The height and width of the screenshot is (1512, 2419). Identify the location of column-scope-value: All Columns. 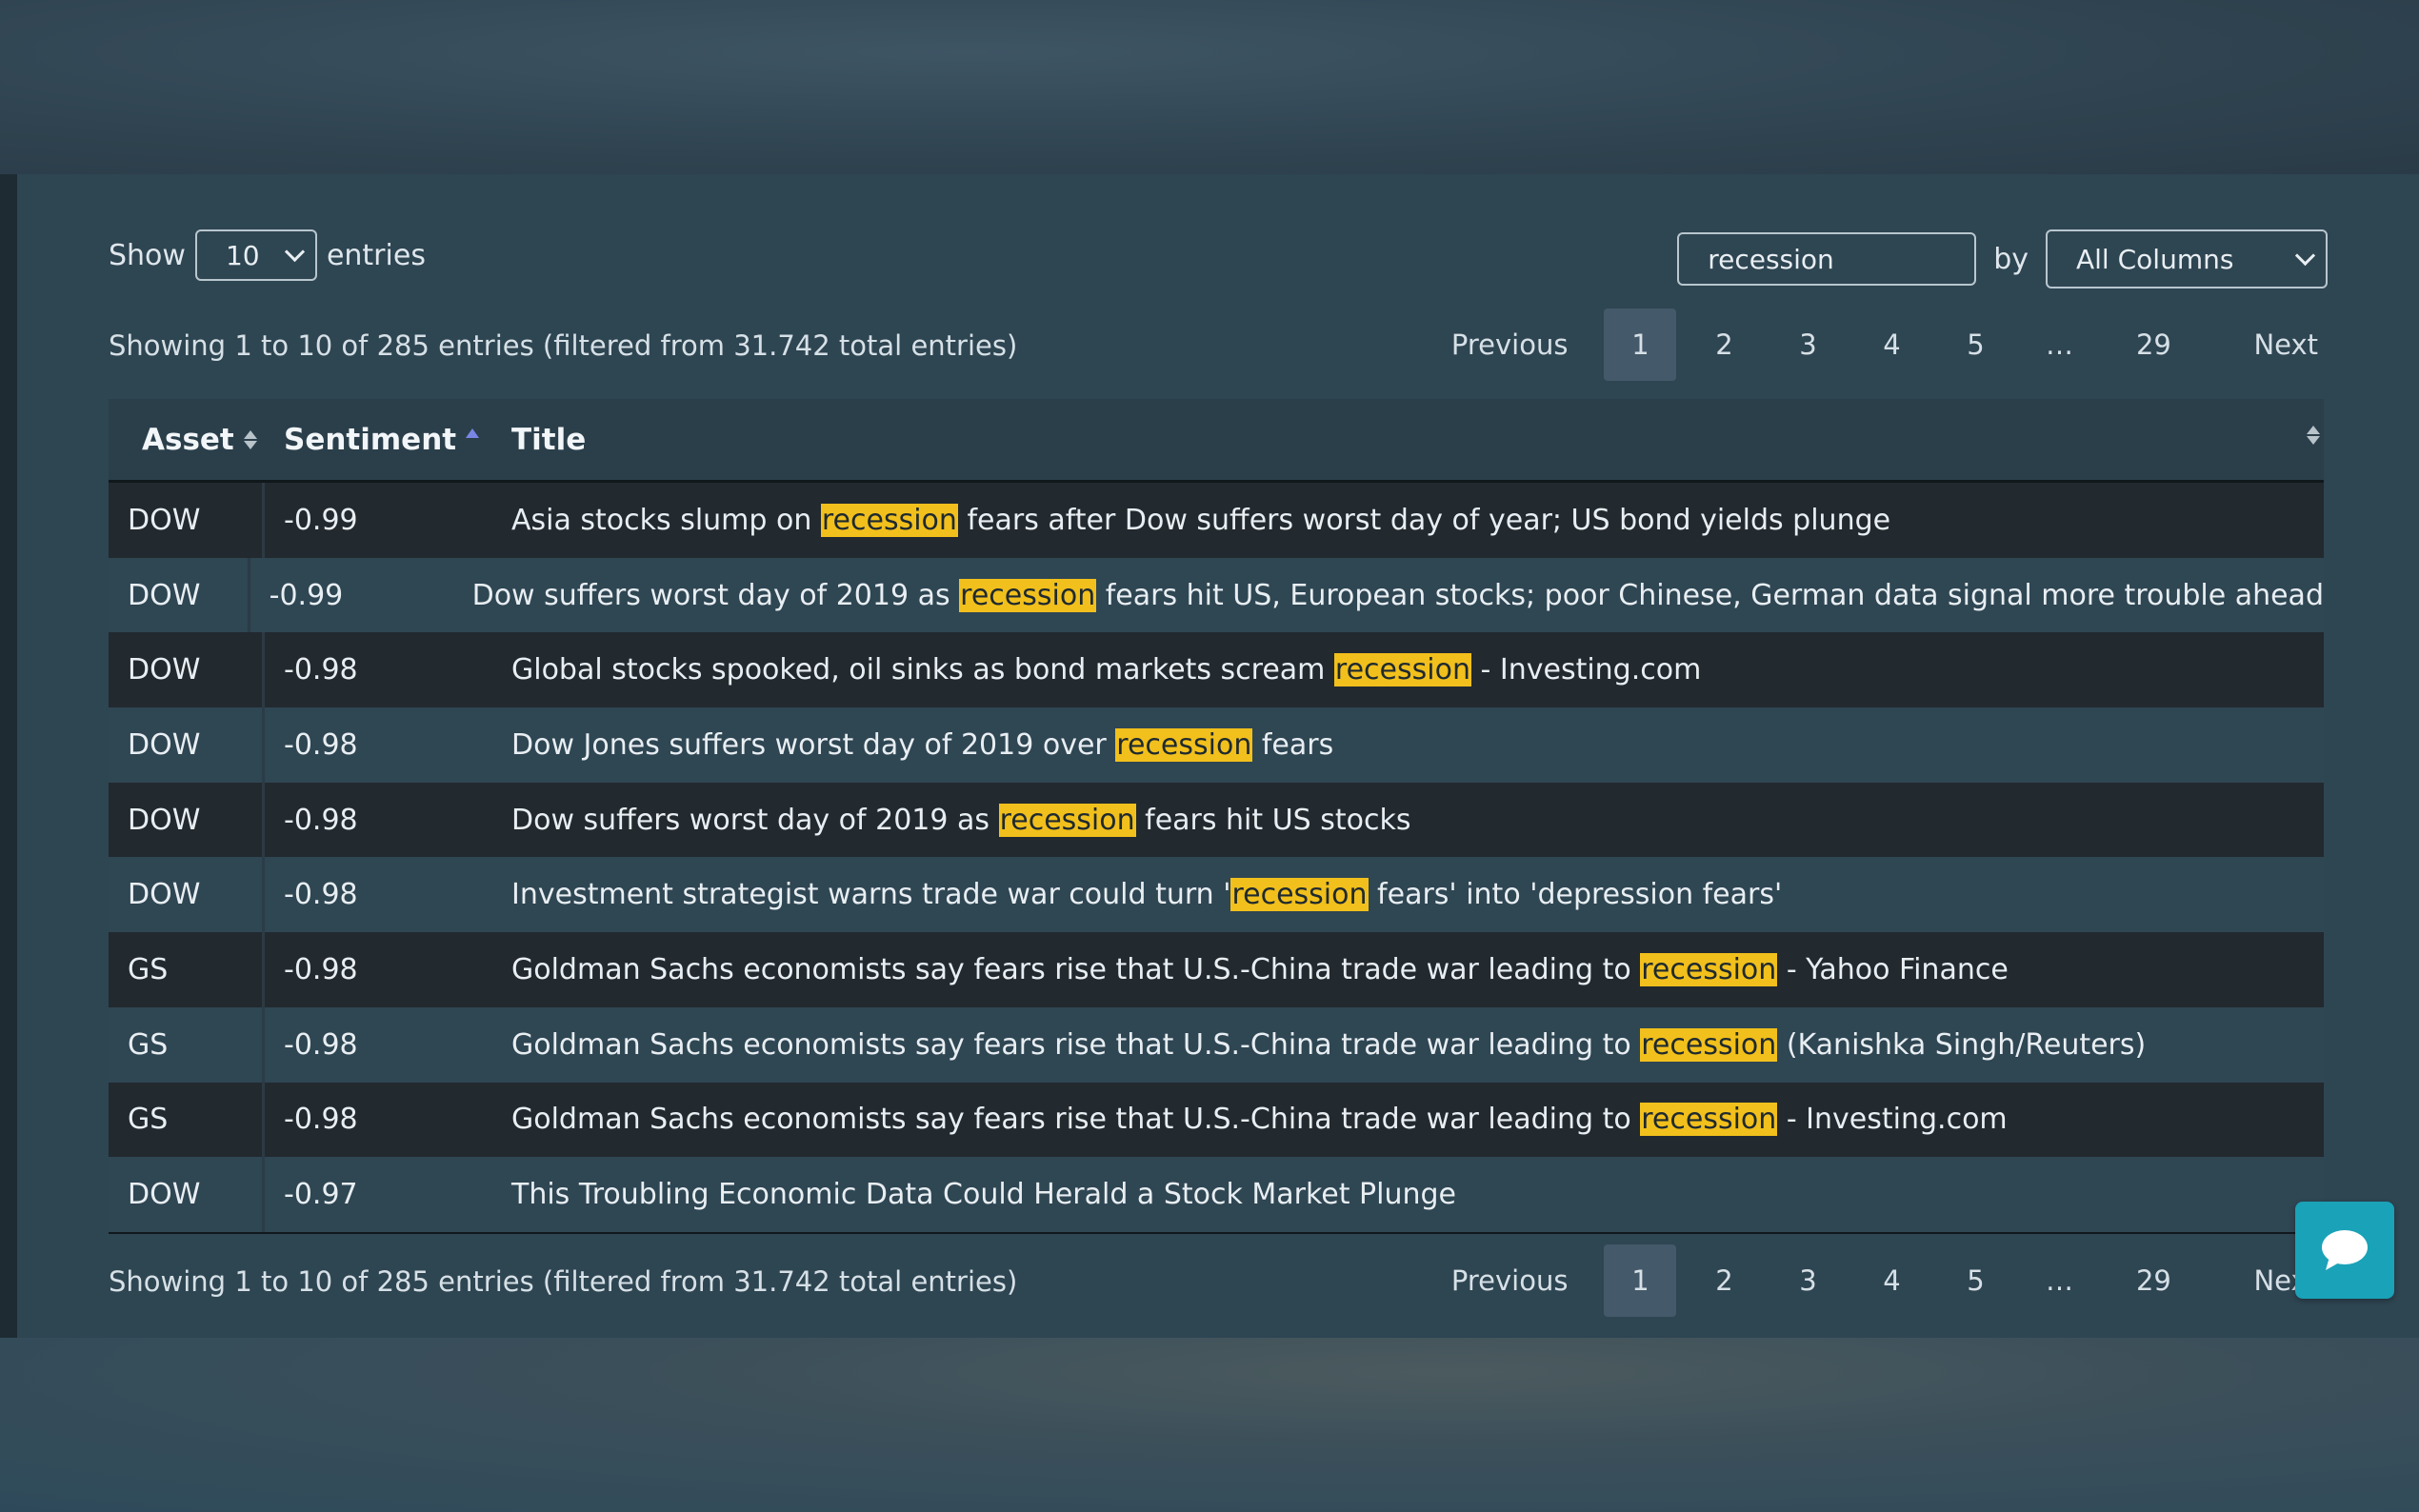
(2155, 259).